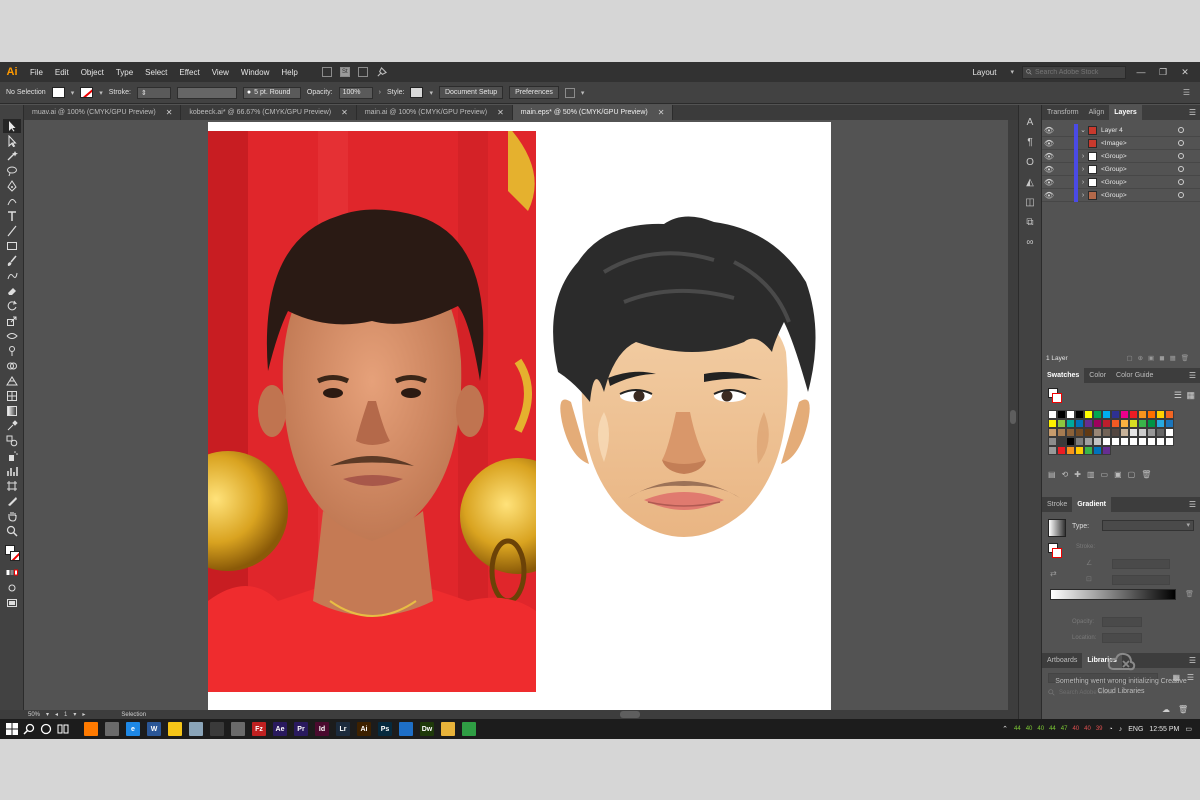  Describe the element at coordinates (12, 141) in the screenshot. I see `direct-selection-tool` at that location.